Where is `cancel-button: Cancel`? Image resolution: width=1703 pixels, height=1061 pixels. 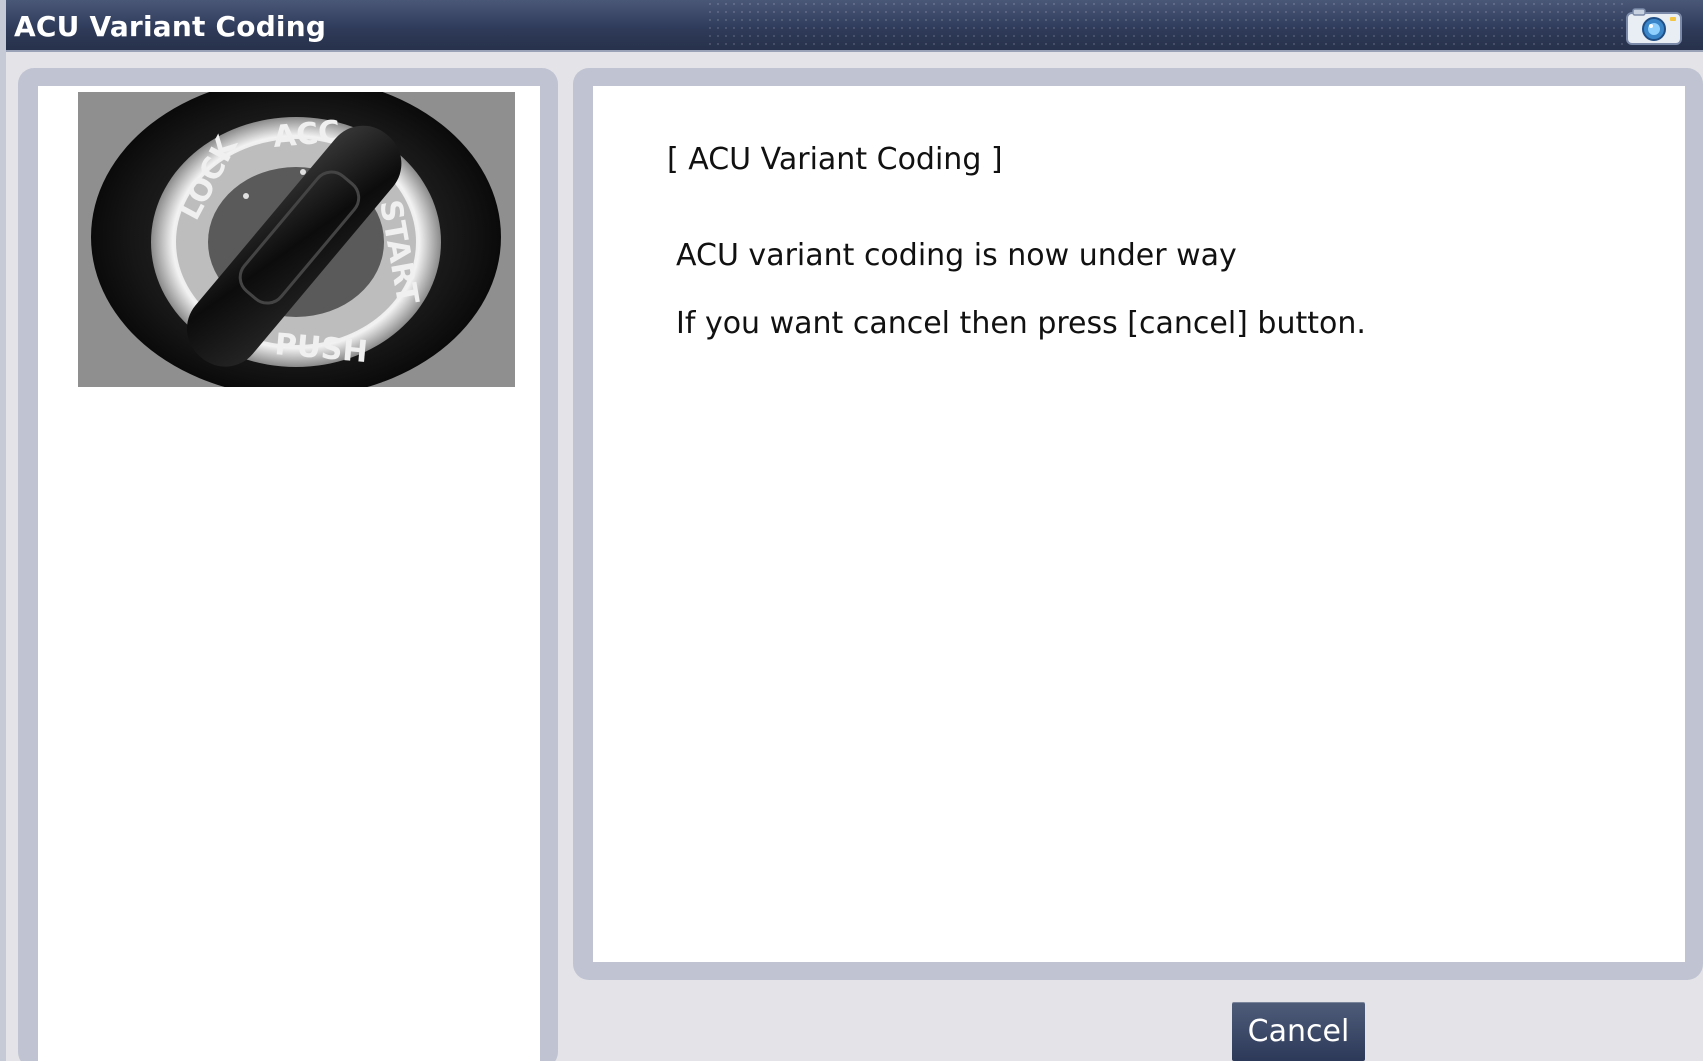 cancel-button: Cancel is located at coordinates (1298, 1031).